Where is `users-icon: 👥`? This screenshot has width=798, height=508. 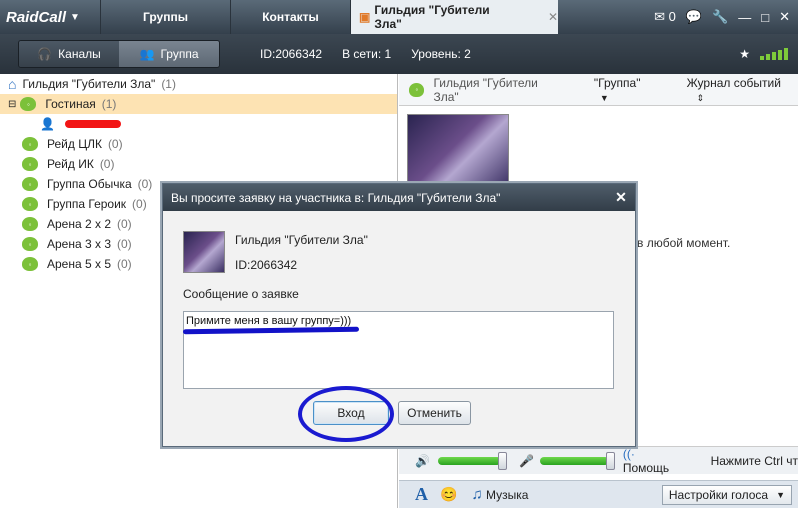
users-icon: 👥 is located at coordinates (147, 54).